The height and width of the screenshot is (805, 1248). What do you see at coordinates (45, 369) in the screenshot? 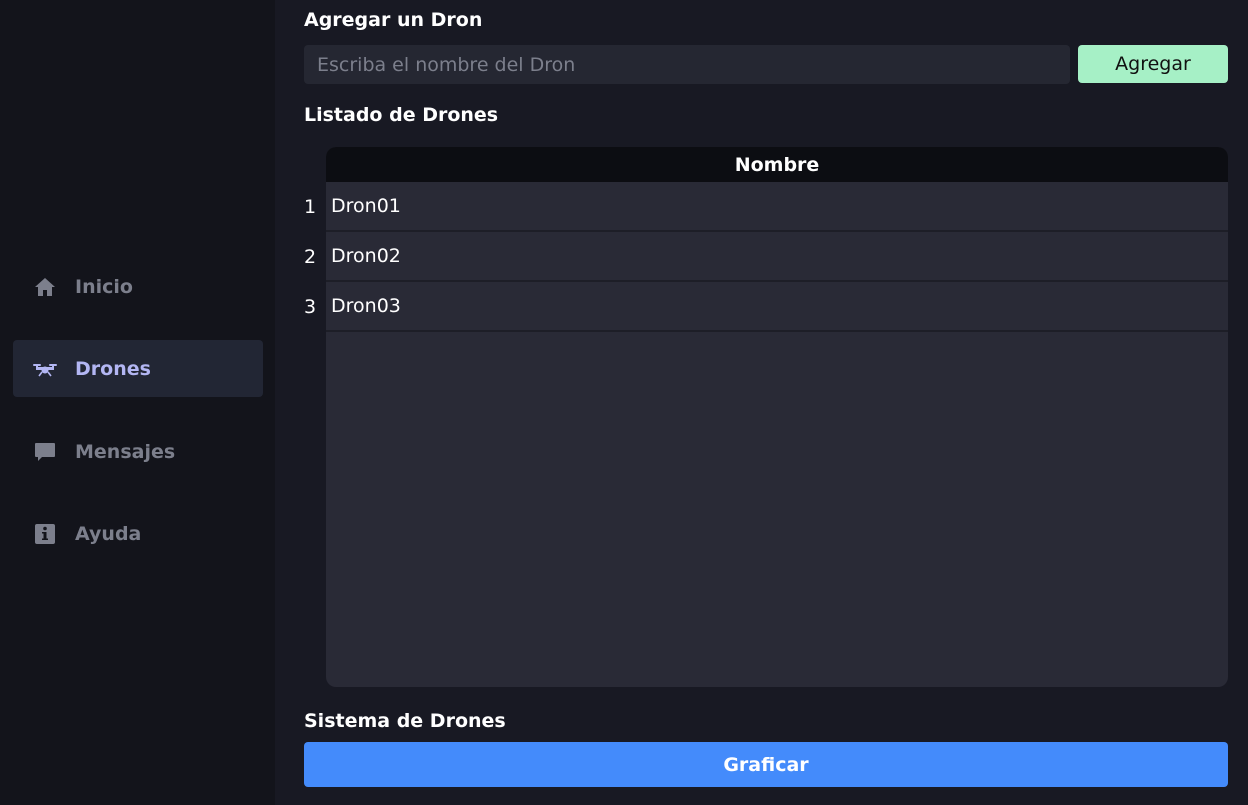
I see `drone-icon` at bounding box center [45, 369].